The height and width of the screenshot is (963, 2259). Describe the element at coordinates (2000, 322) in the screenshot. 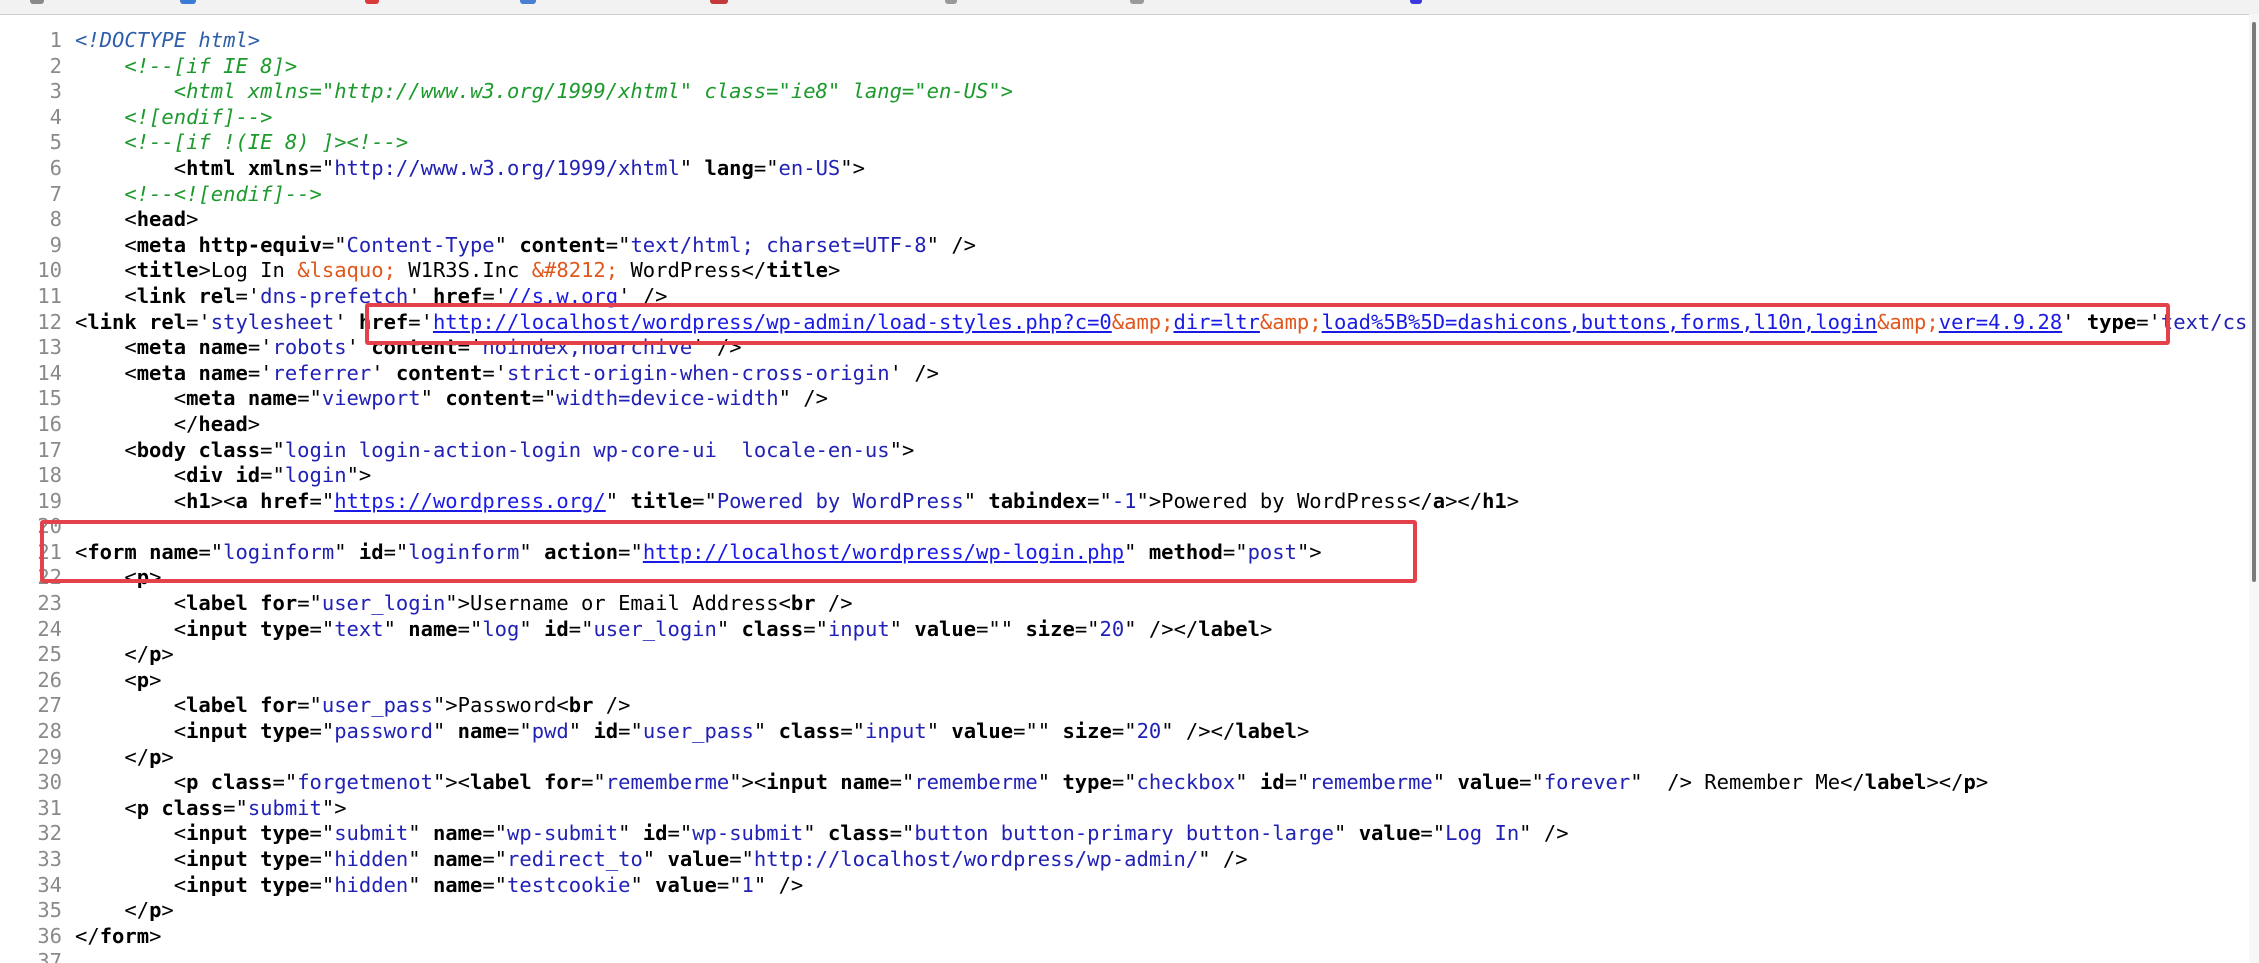

I see `source-link: ver=4.9.28` at that location.